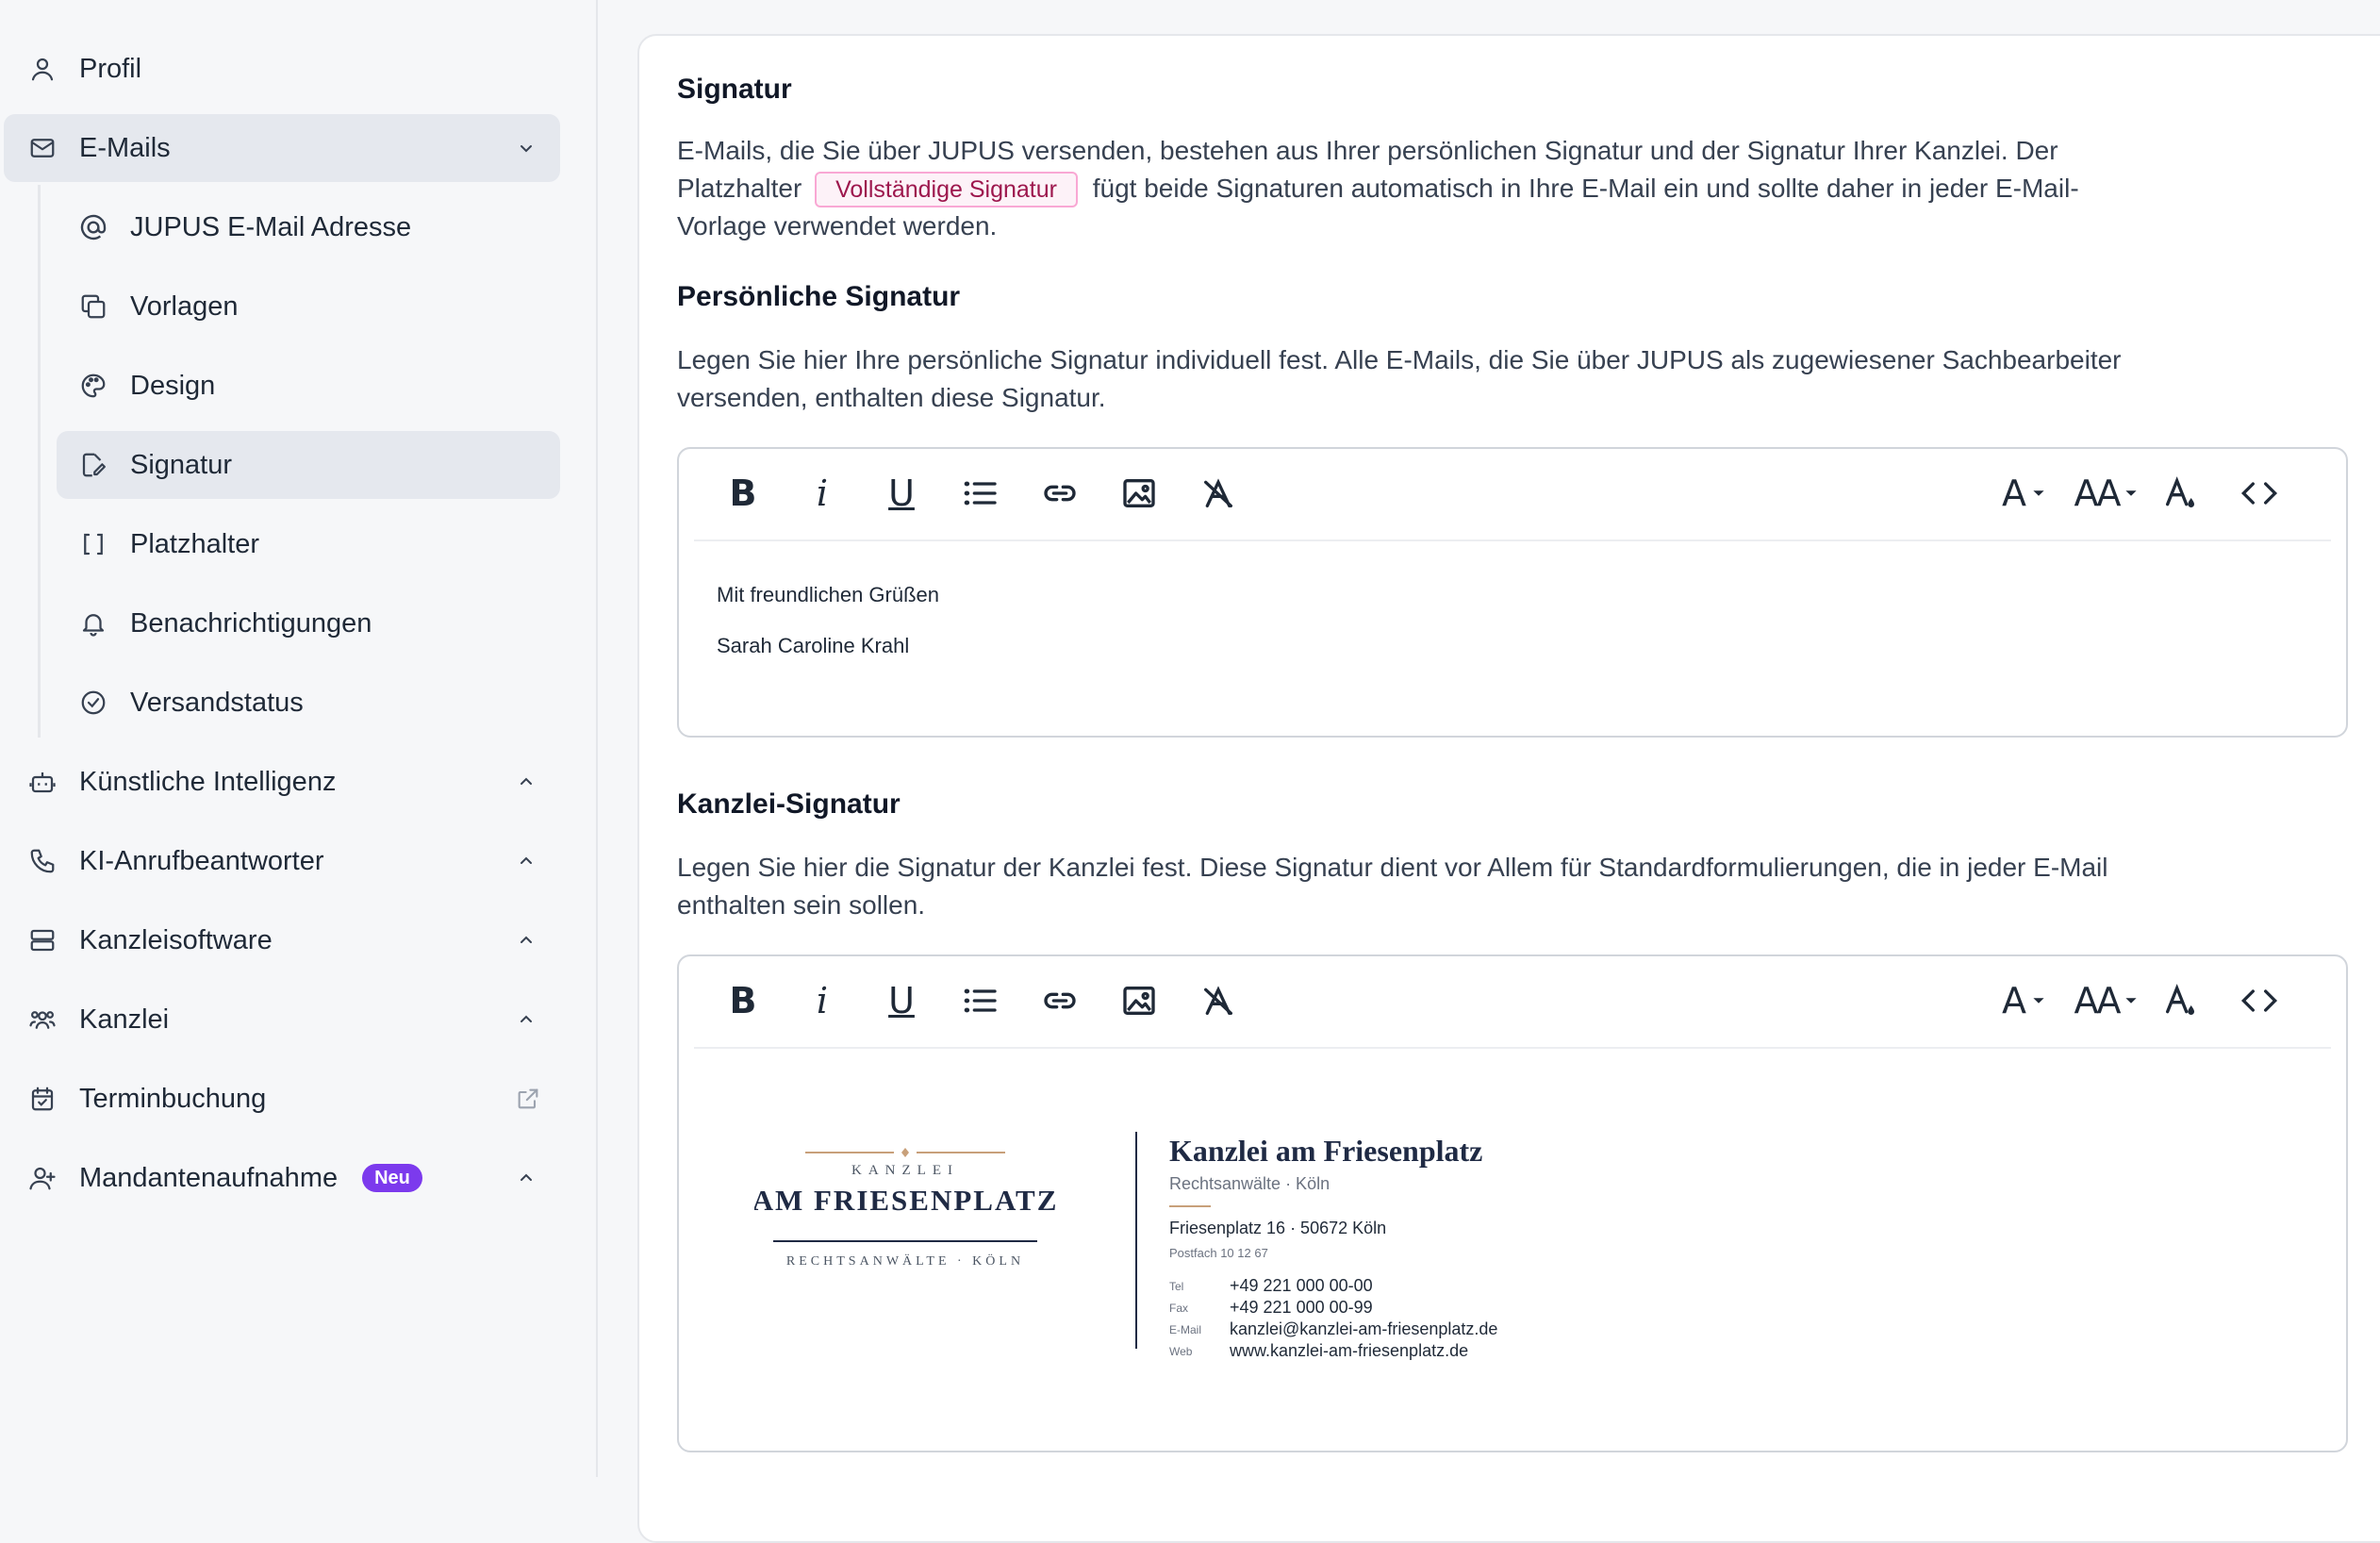 The image size is (2380, 1543). Describe the element at coordinates (1326, 1151) in the screenshot. I see `firm-name: Kanzlei am Friesenplatz` at that location.